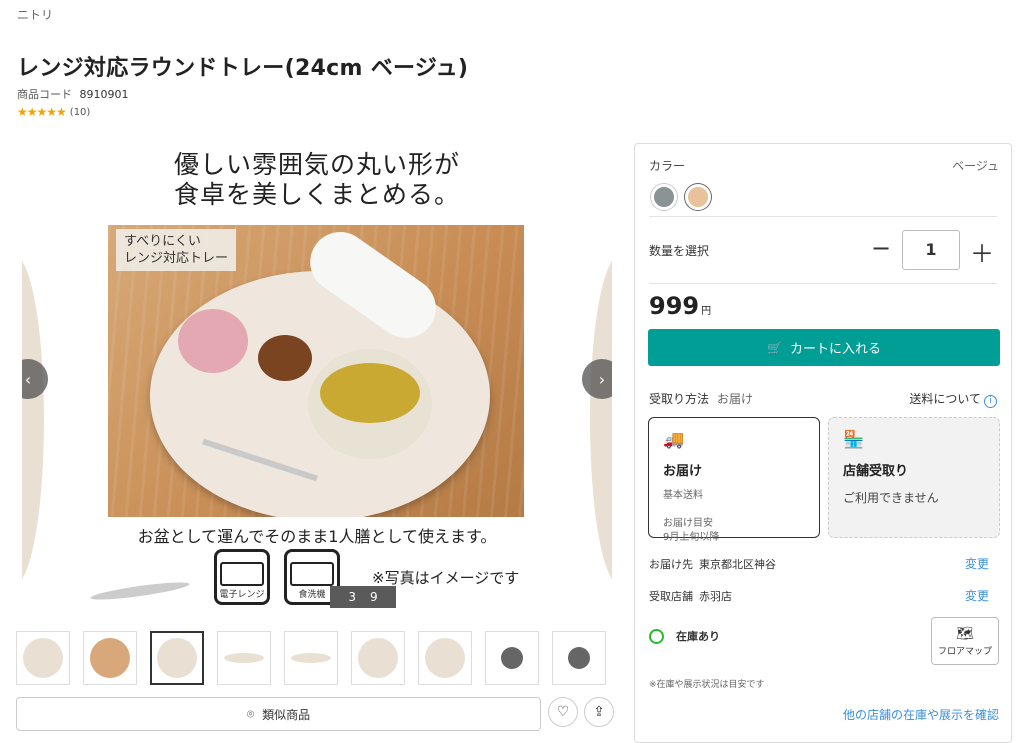  What do you see at coordinates (679, 251) in the screenshot?
I see `quantity-label: 数量を選択` at bounding box center [679, 251].